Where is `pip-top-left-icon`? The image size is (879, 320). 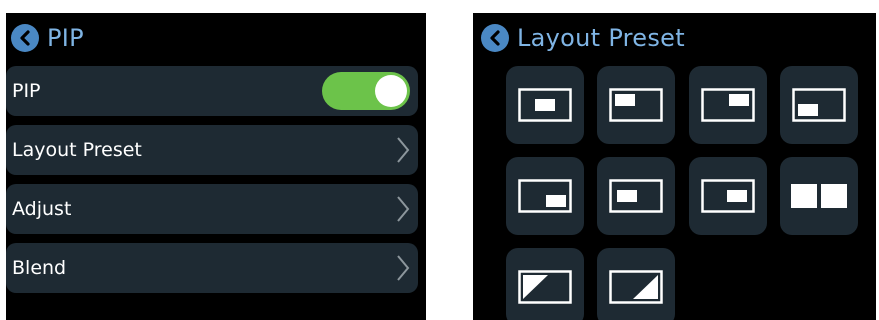
pip-top-left-icon is located at coordinates (636, 105).